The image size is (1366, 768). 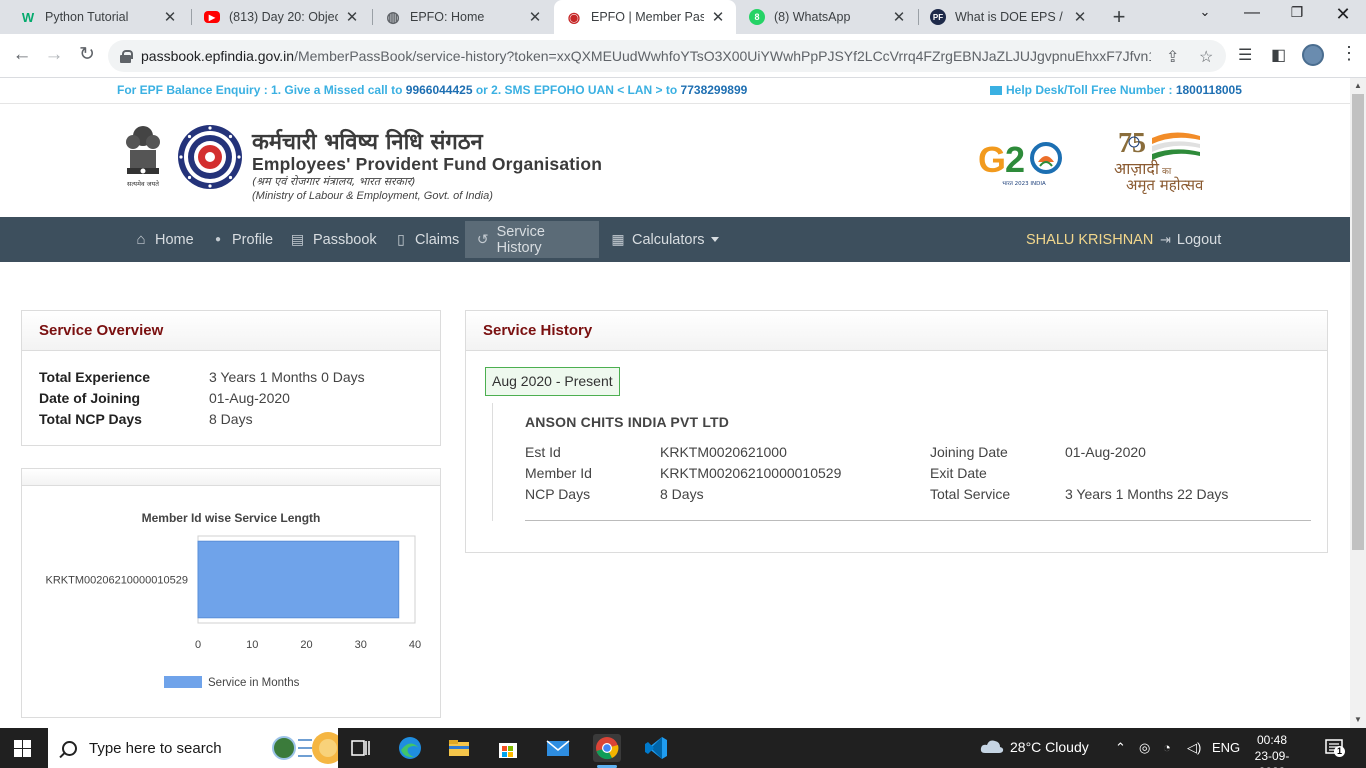 I want to click on wifi-icon: ◔, so click(x=1167, y=747).